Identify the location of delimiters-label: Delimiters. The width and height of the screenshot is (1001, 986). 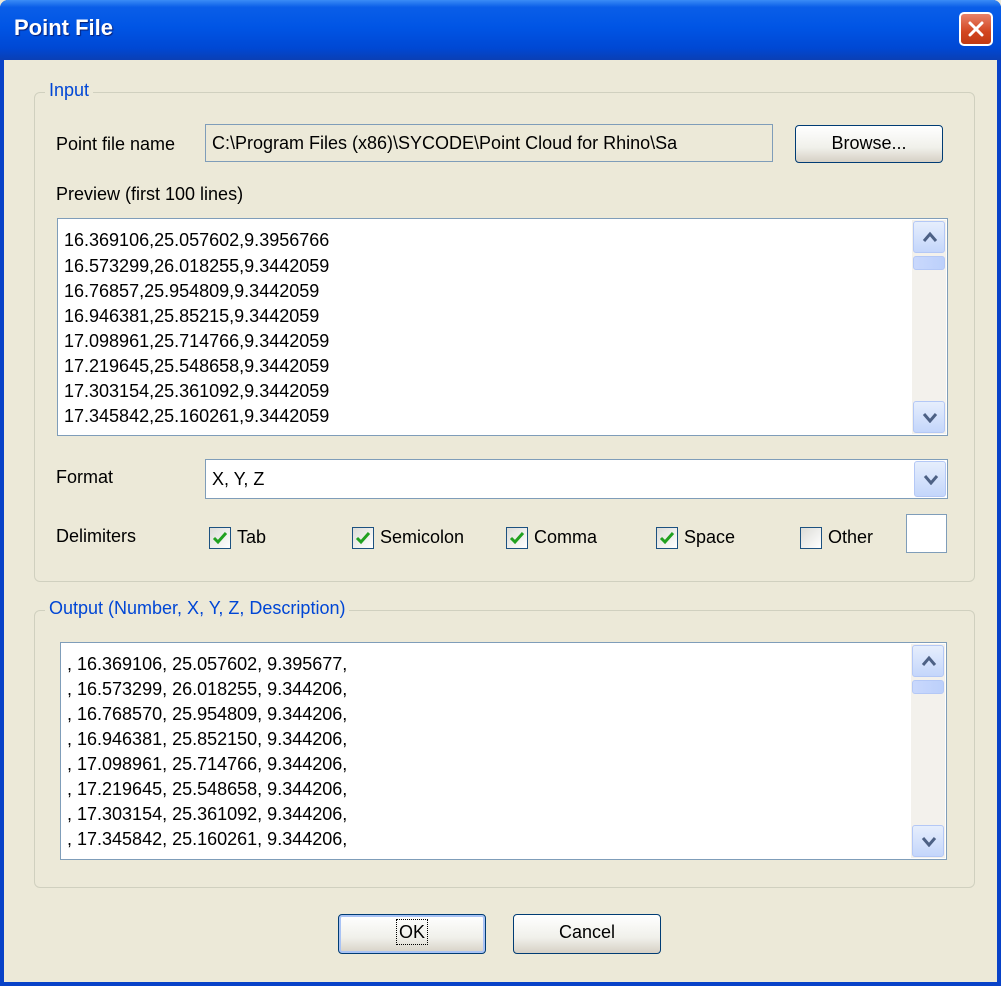
(96, 536).